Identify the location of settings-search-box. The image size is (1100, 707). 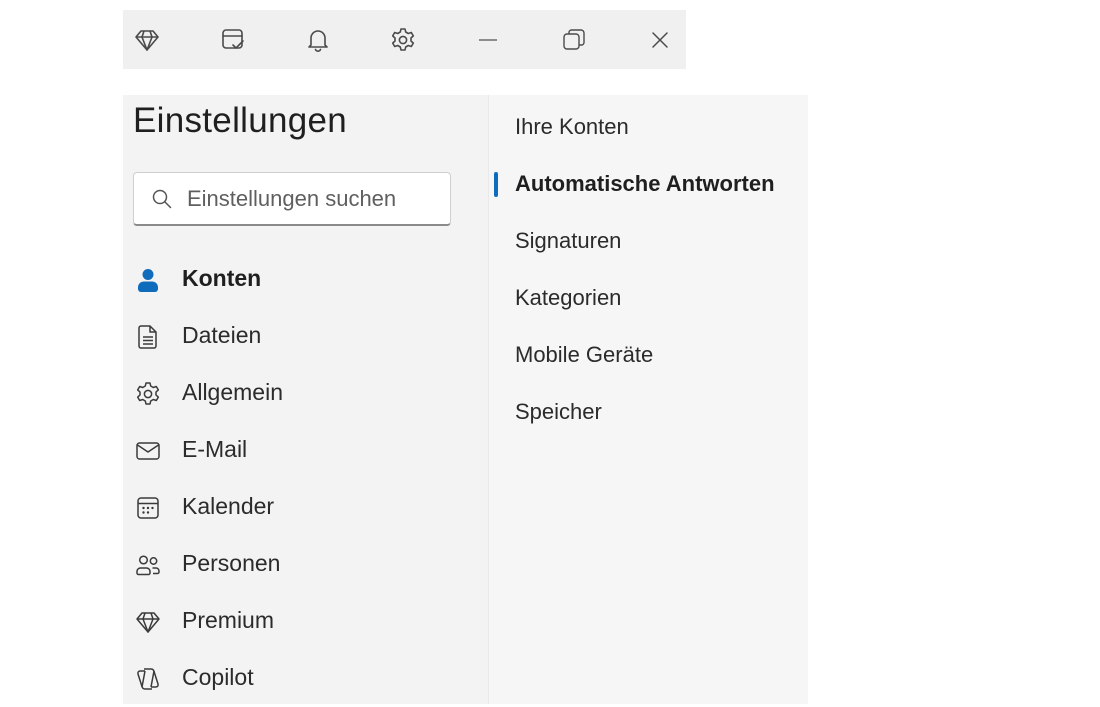
(292, 199).